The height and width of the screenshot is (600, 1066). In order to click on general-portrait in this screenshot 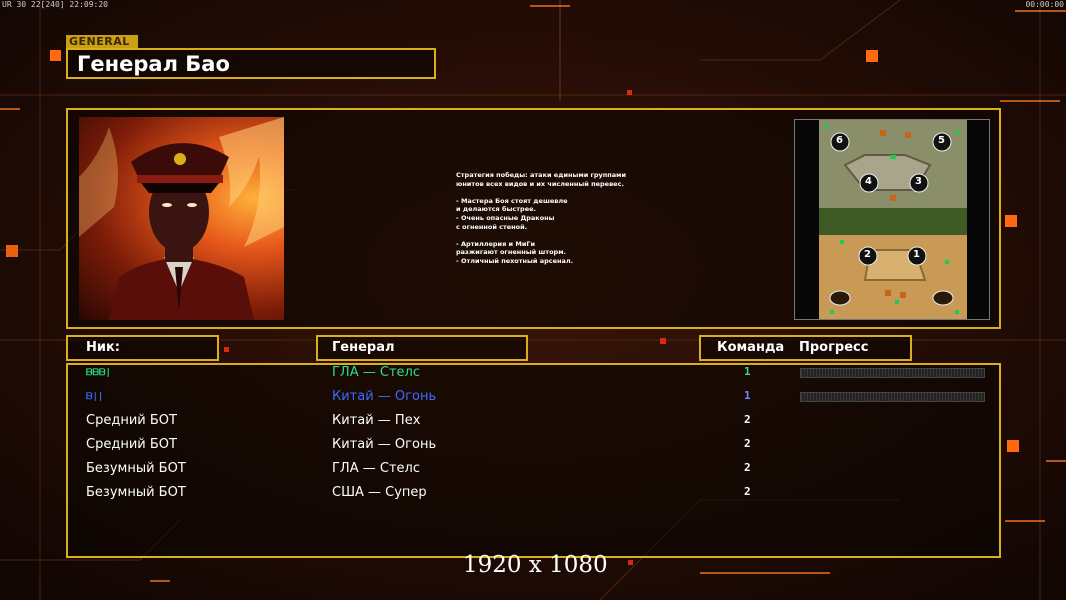, I will do `click(181, 218)`.